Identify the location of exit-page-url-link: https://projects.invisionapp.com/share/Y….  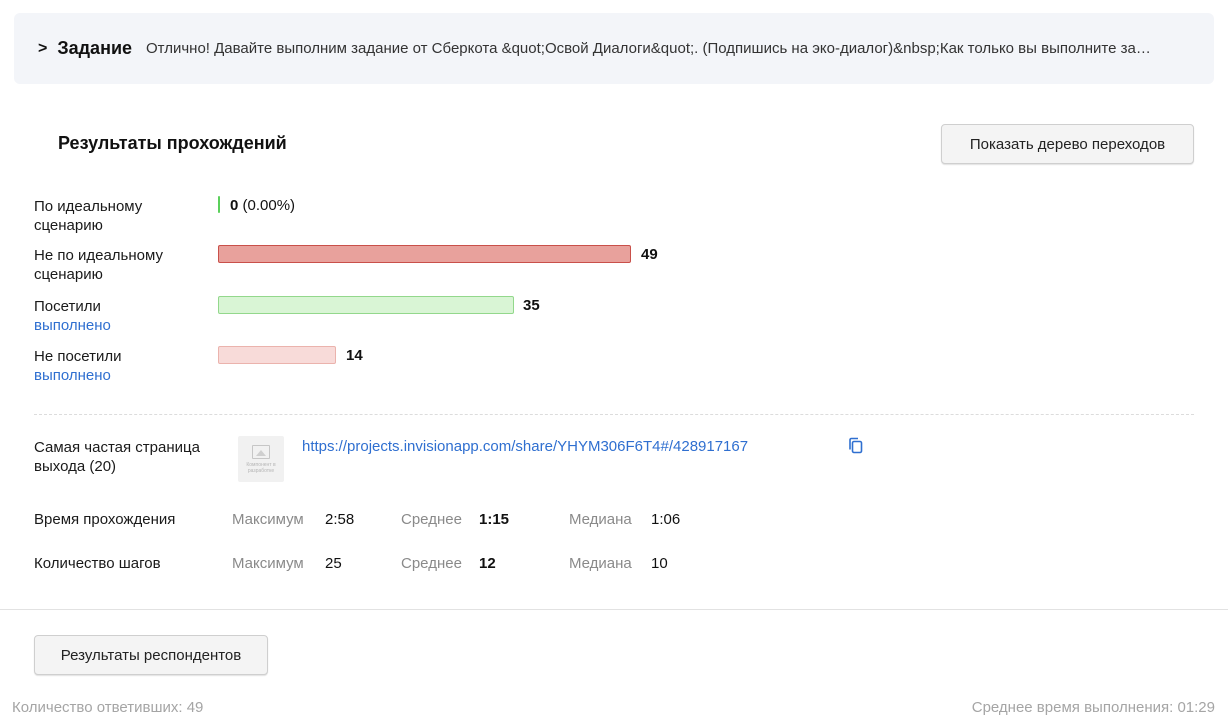
(525, 446).